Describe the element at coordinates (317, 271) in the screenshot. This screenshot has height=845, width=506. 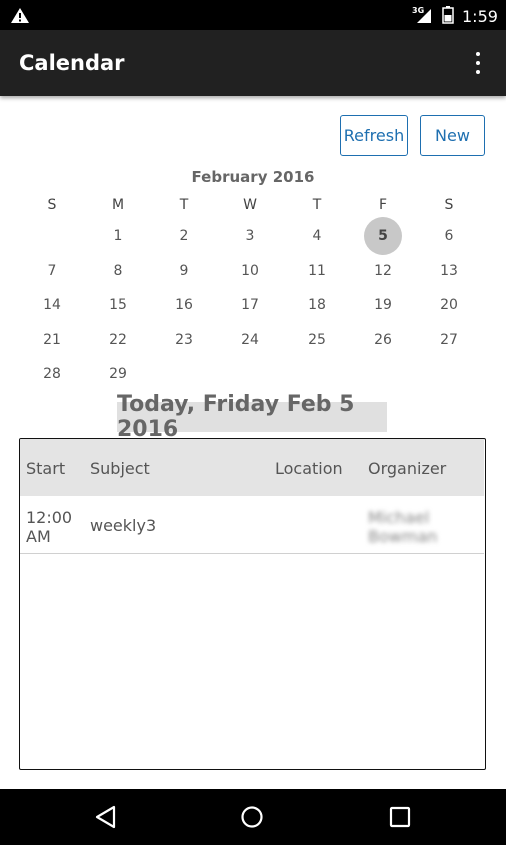
I see `calendar-day: 11` at that location.